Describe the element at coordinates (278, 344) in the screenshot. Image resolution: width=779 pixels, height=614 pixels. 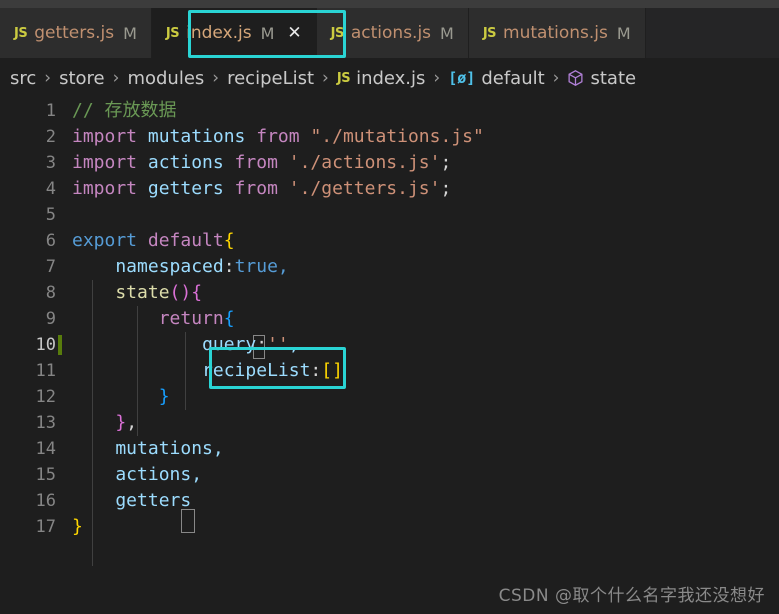
I see `code-token: ''` at that location.